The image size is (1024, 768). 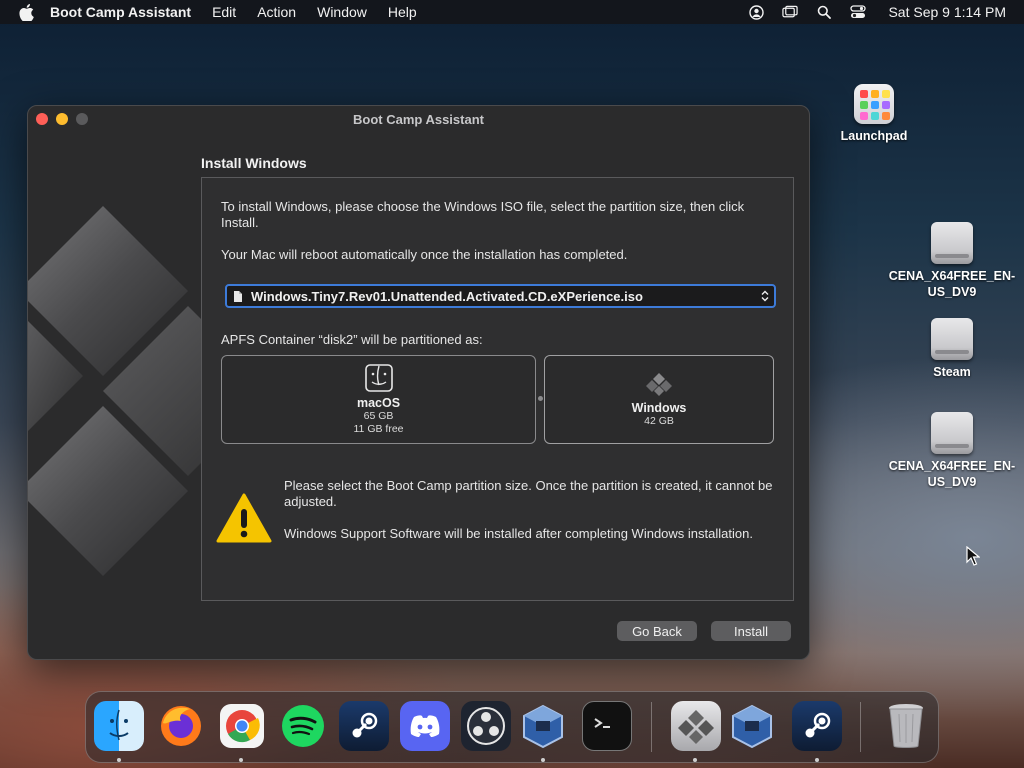 I want to click on spotify-icon, so click(x=303, y=726).